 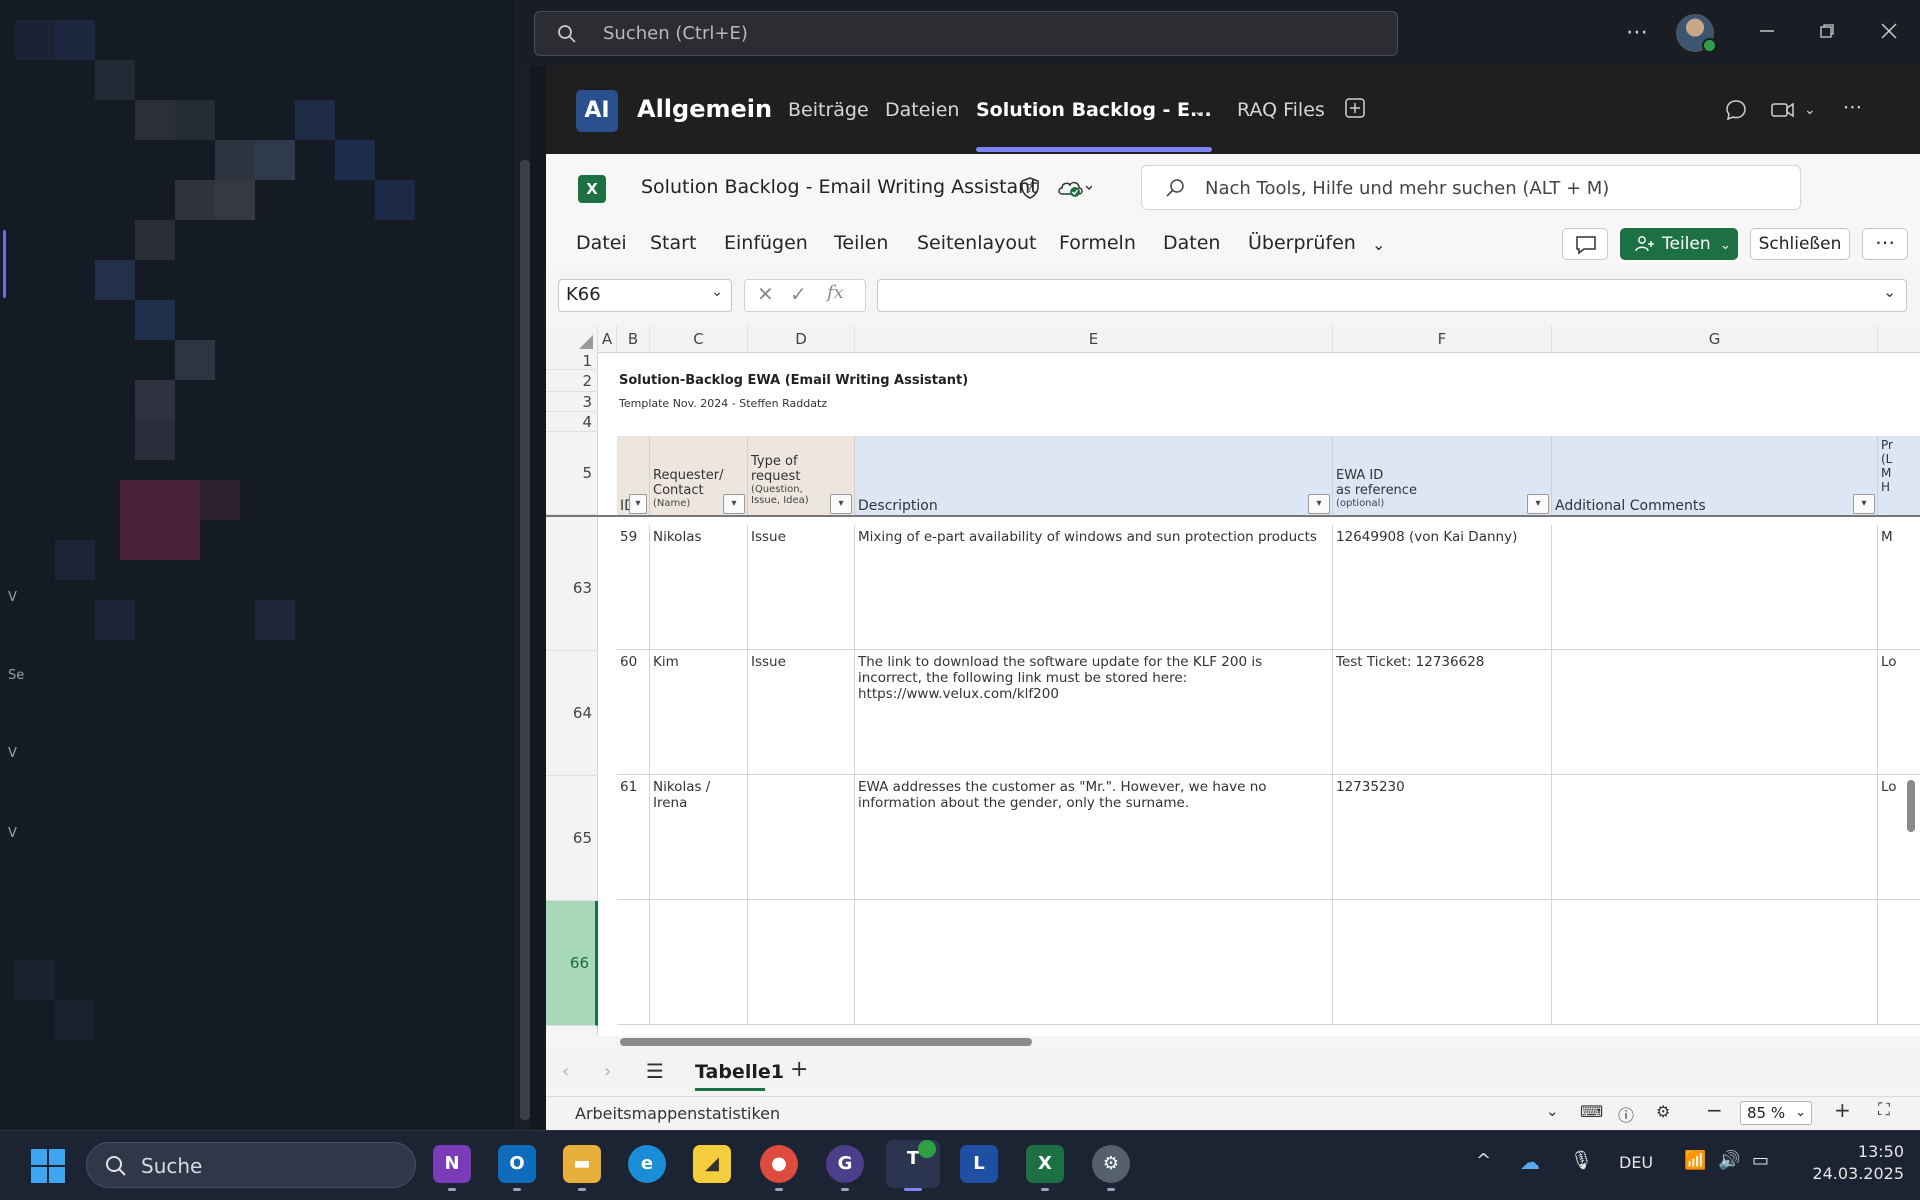 I want to click on row-header: 1, so click(x=572, y=361).